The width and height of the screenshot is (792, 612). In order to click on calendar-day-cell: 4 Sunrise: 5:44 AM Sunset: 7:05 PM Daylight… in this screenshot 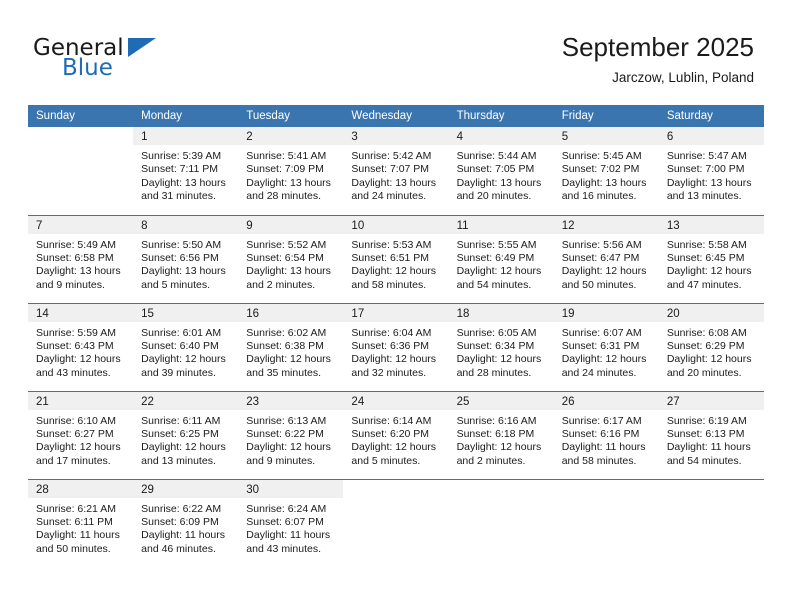, I will do `click(501, 171)`.